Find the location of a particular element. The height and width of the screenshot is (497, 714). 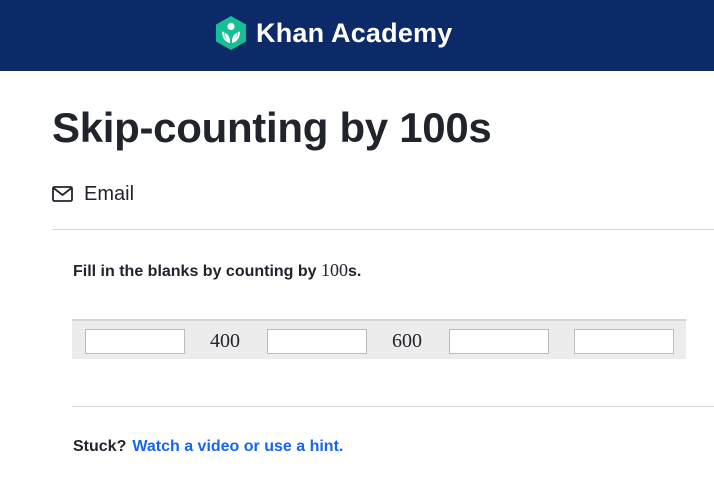

email-share-button: Email is located at coordinates (93, 194).